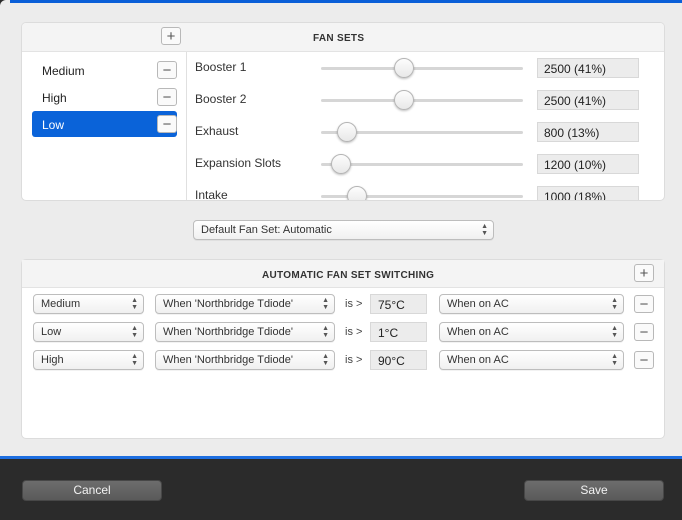 Image resolution: width=682 pixels, height=520 pixels. Describe the element at coordinates (588, 193) in the screenshot. I see `fan-speed-value: 1000 (18%)` at that location.